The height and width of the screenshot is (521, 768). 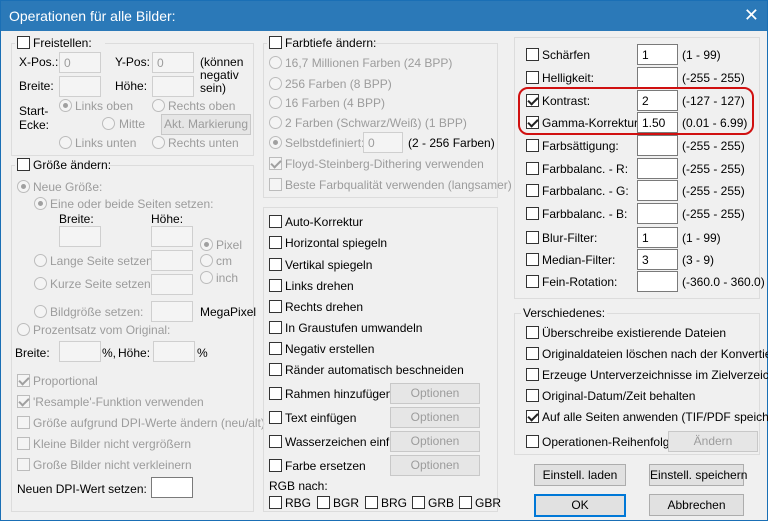 I want to click on percent-unit-2: %, so click(x=202, y=353).